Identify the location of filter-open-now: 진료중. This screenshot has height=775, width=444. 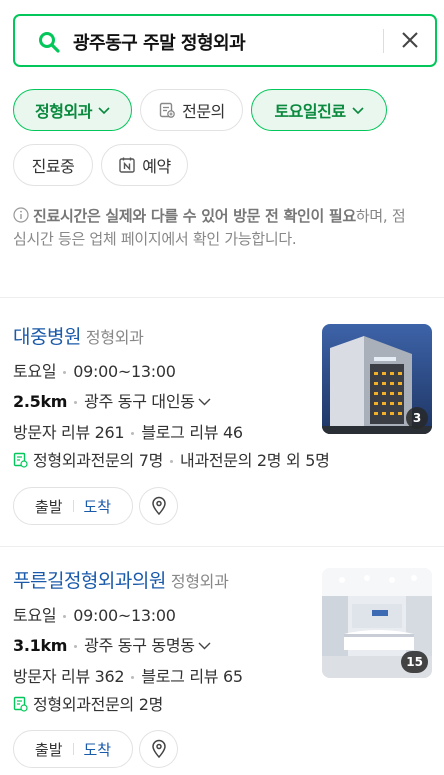
(53, 165).